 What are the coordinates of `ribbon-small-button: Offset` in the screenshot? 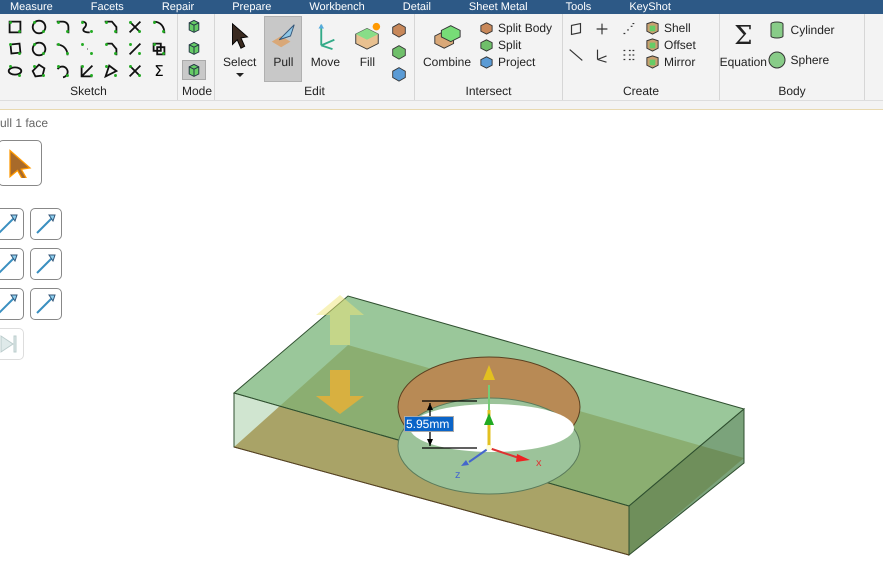 It's located at (670, 44).